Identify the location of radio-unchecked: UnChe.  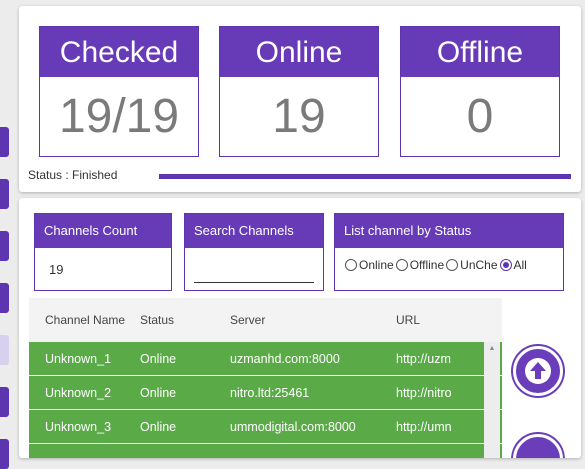
(472, 265).